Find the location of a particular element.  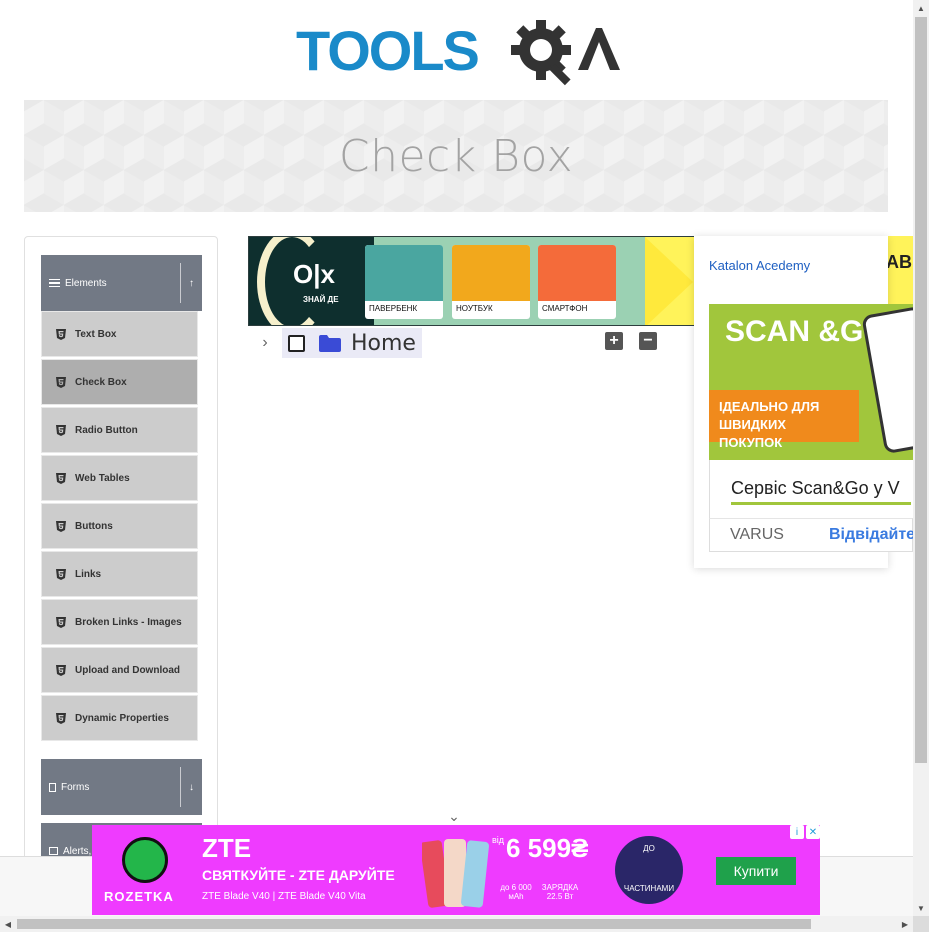

sidebar-item-label: Links is located at coordinates (88, 574).